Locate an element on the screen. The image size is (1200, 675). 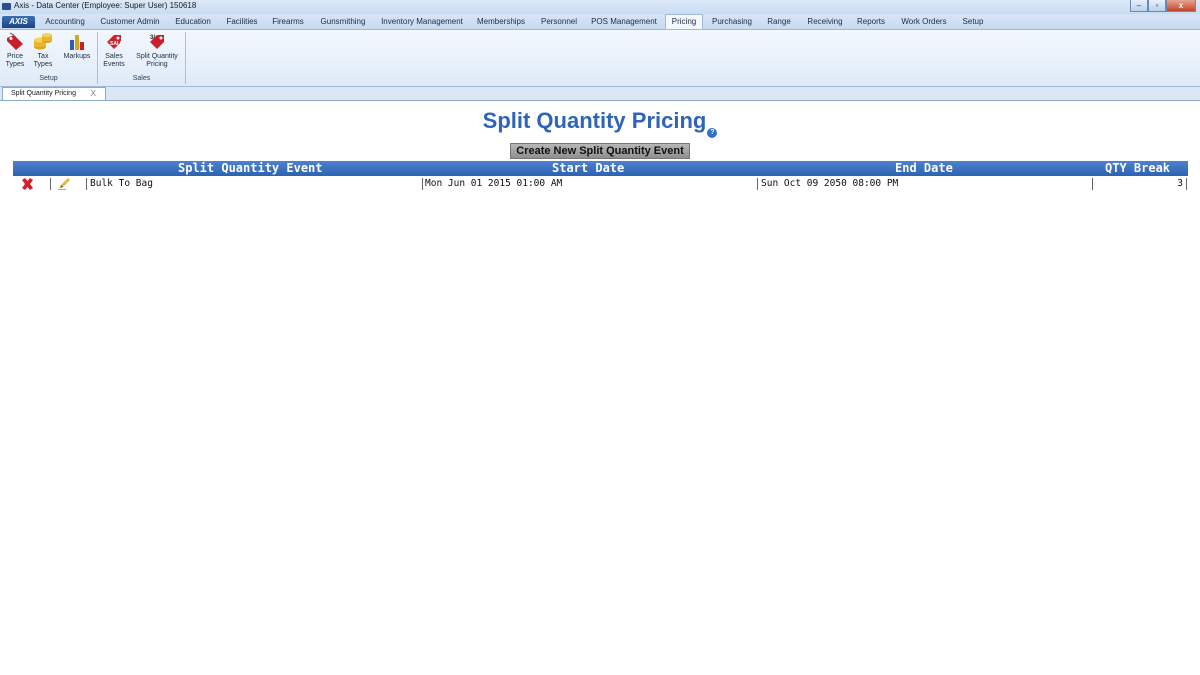
price-types-button: Price Types is located at coordinates (15, 50).